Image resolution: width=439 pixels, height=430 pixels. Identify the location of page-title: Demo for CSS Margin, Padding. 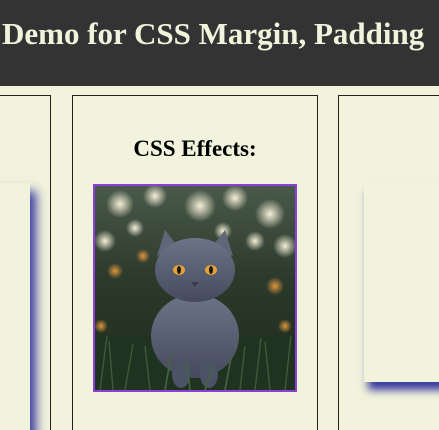
(213, 33).